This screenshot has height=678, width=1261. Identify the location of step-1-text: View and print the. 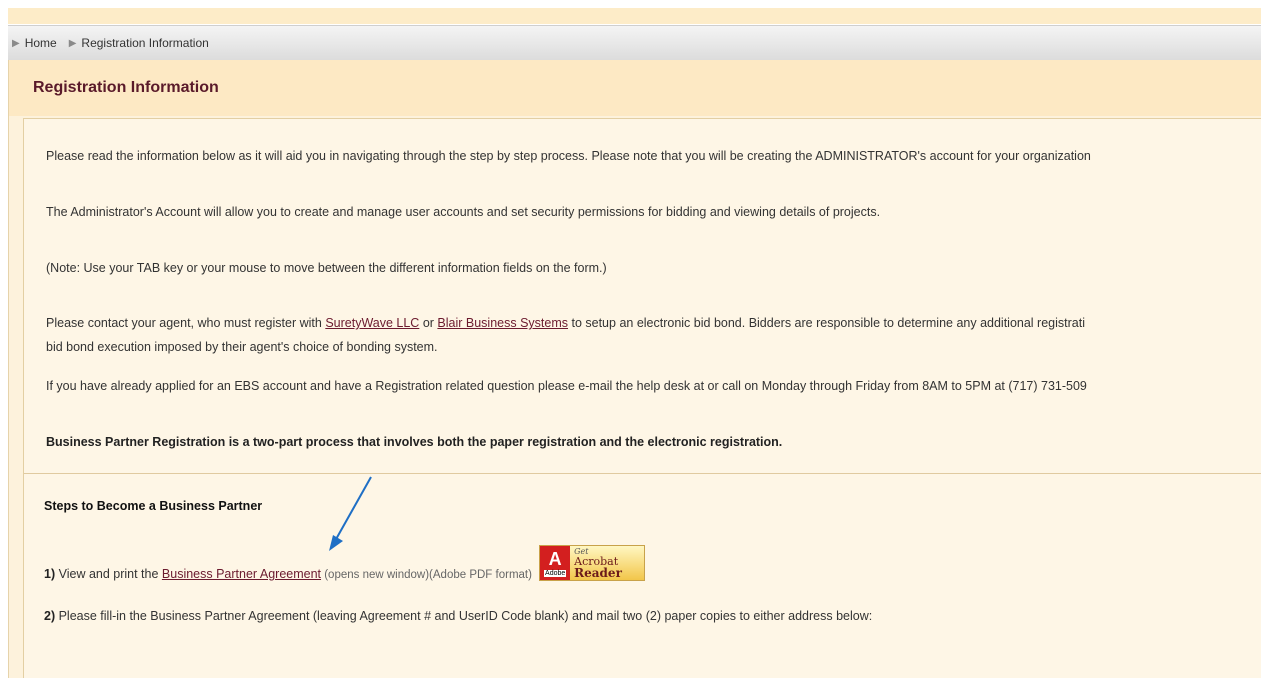
(108, 574).